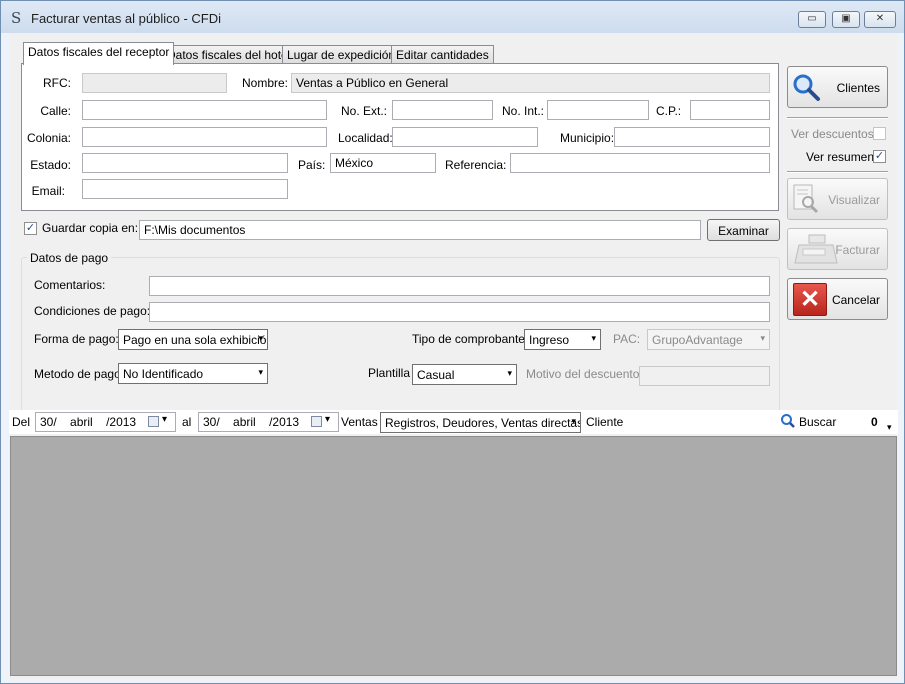  What do you see at coordinates (48, 138) in the screenshot?
I see `colonia-label: Colonia:` at bounding box center [48, 138].